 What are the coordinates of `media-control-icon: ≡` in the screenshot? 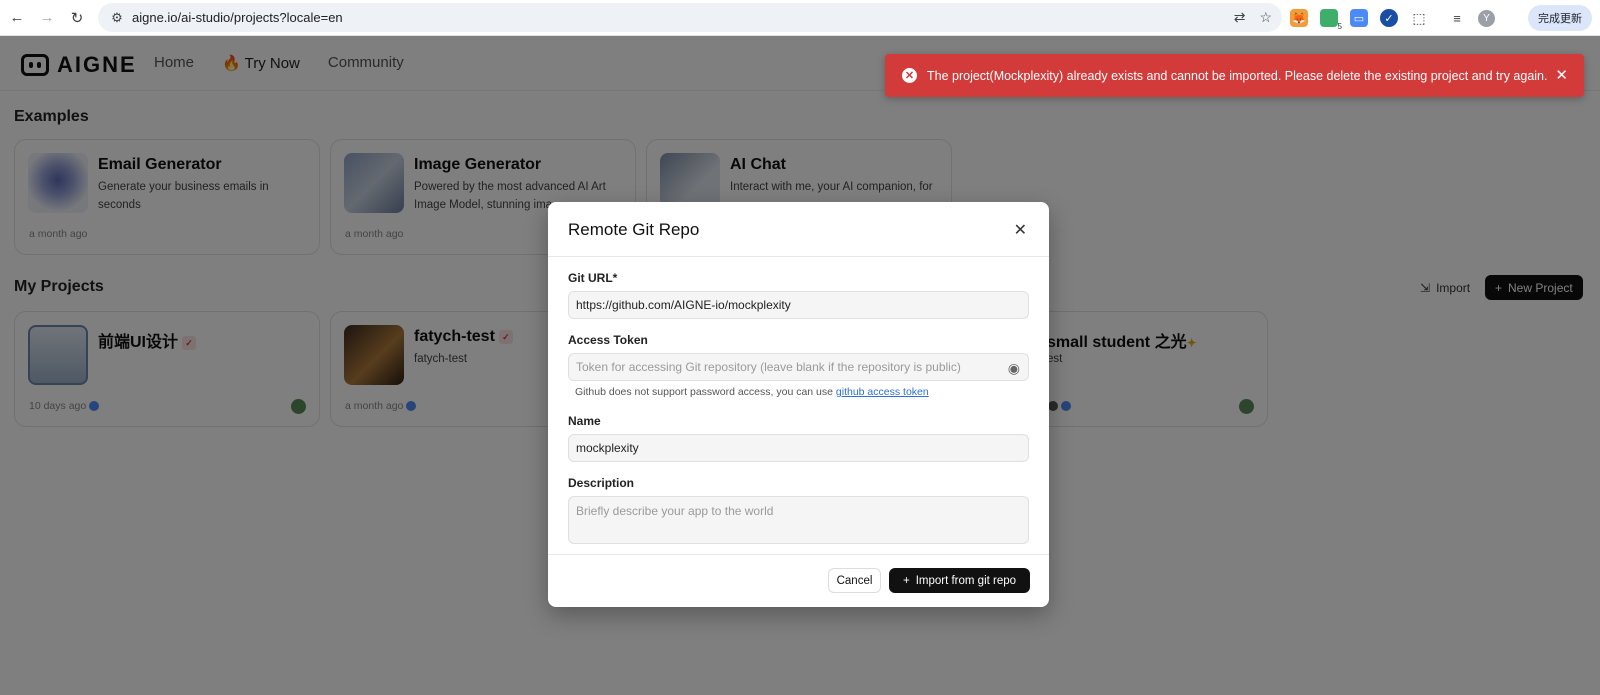 It's located at (1457, 18).